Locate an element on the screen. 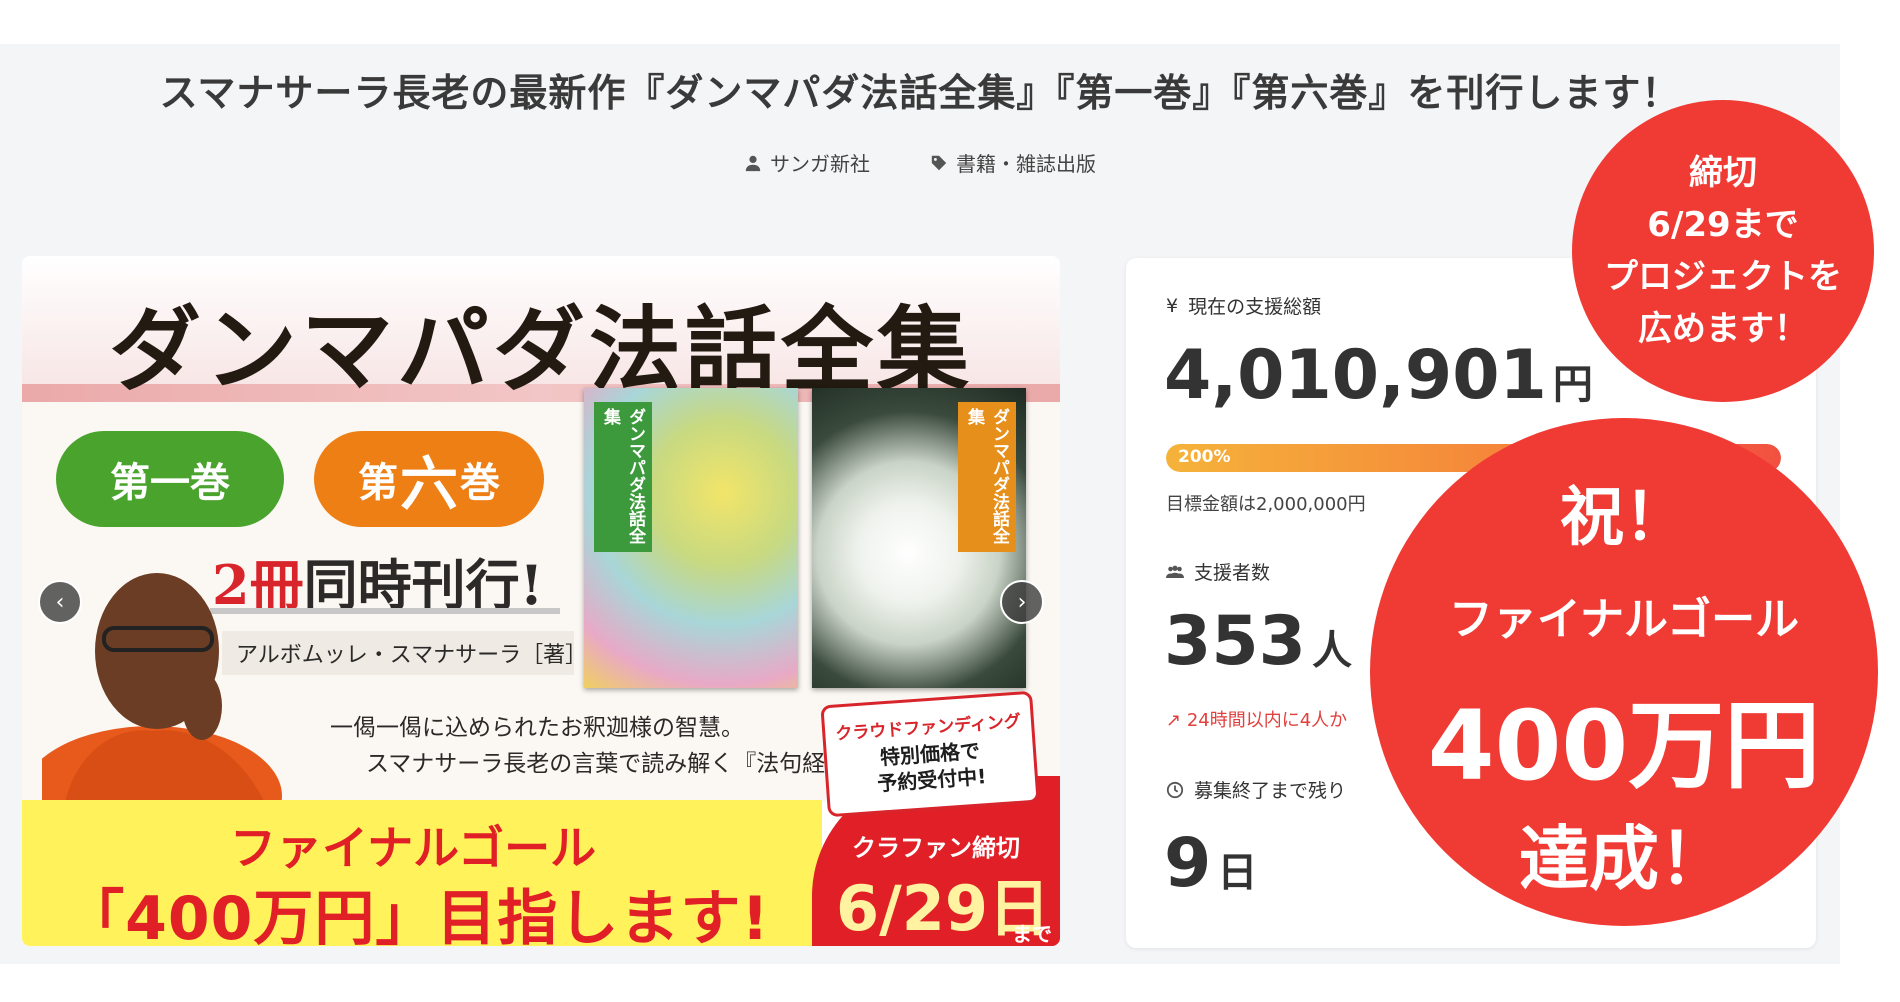 The width and height of the screenshot is (1900, 1002). total-amount: 4,010,901 円 is located at coordinates (1378, 375).